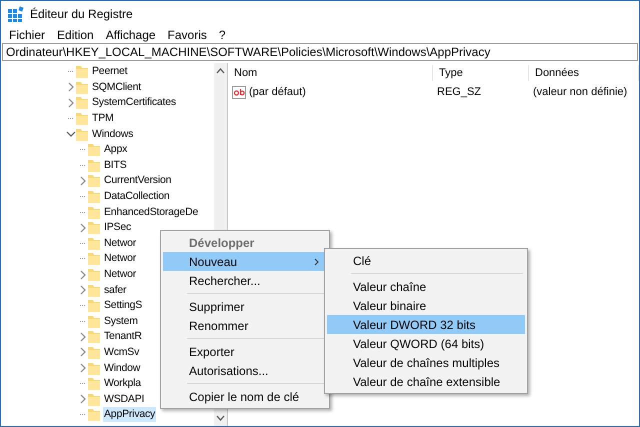 This screenshot has width=640, height=427. What do you see at coordinates (459, 92) in the screenshot?
I see `value-type: REG_SZ` at bounding box center [459, 92].